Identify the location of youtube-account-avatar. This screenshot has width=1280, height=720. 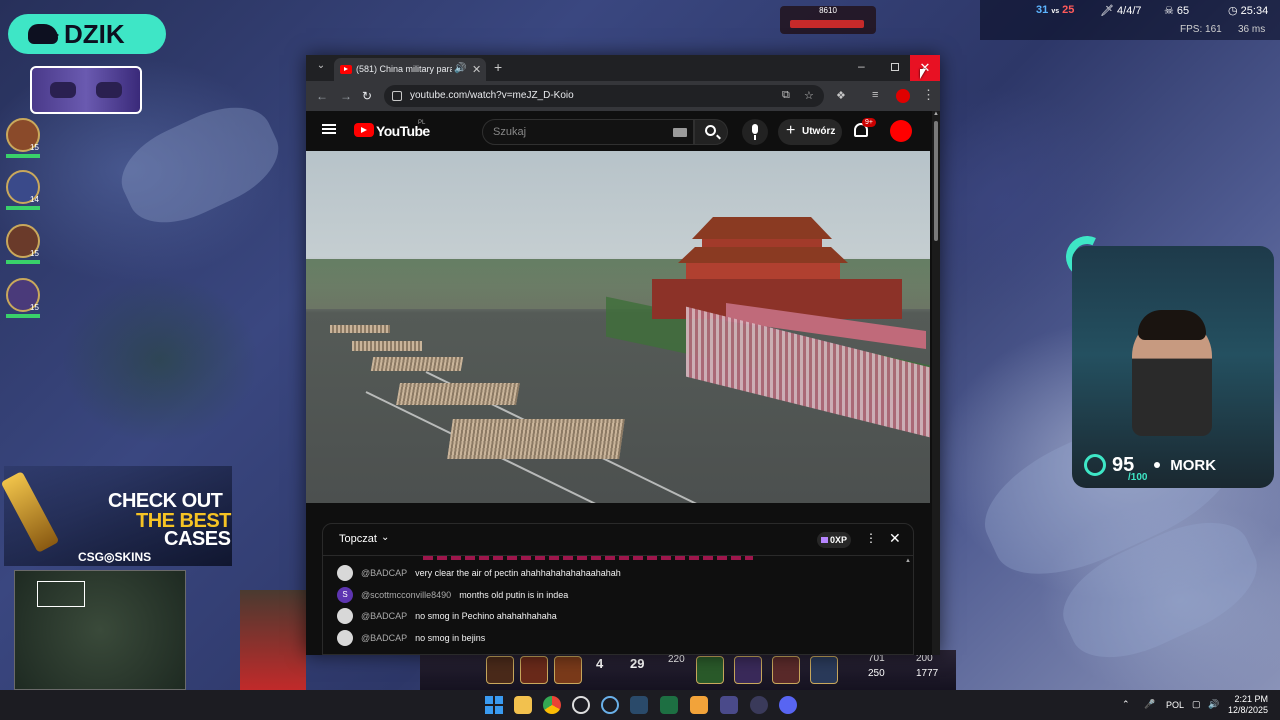
(901, 131).